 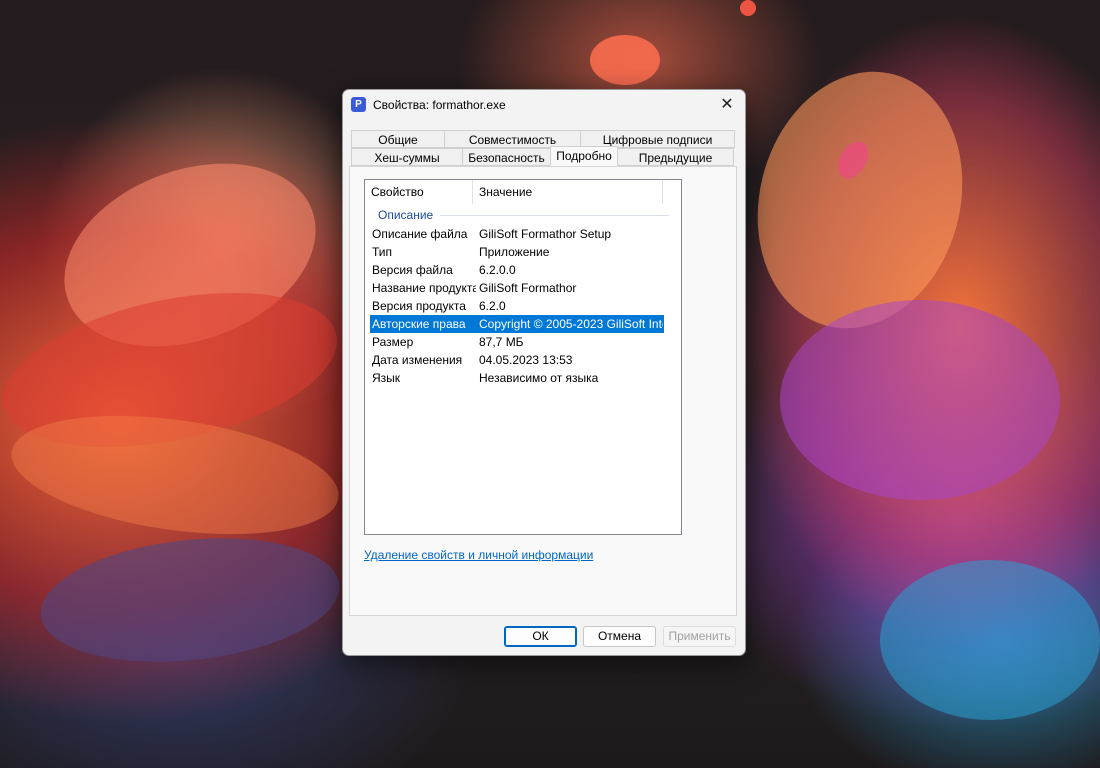 I want to click on row-key: Версия продукта, so click(x=419, y=306).